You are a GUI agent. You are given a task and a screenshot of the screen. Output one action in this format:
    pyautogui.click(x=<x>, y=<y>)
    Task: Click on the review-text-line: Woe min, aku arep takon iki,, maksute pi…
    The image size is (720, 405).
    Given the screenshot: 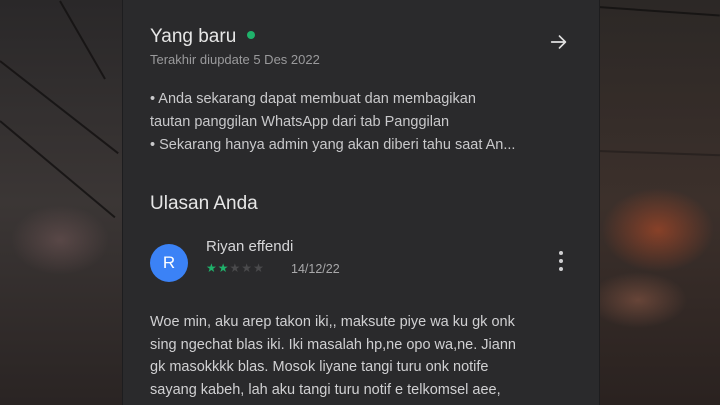 What is the action you would take?
    pyautogui.click(x=332, y=322)
    